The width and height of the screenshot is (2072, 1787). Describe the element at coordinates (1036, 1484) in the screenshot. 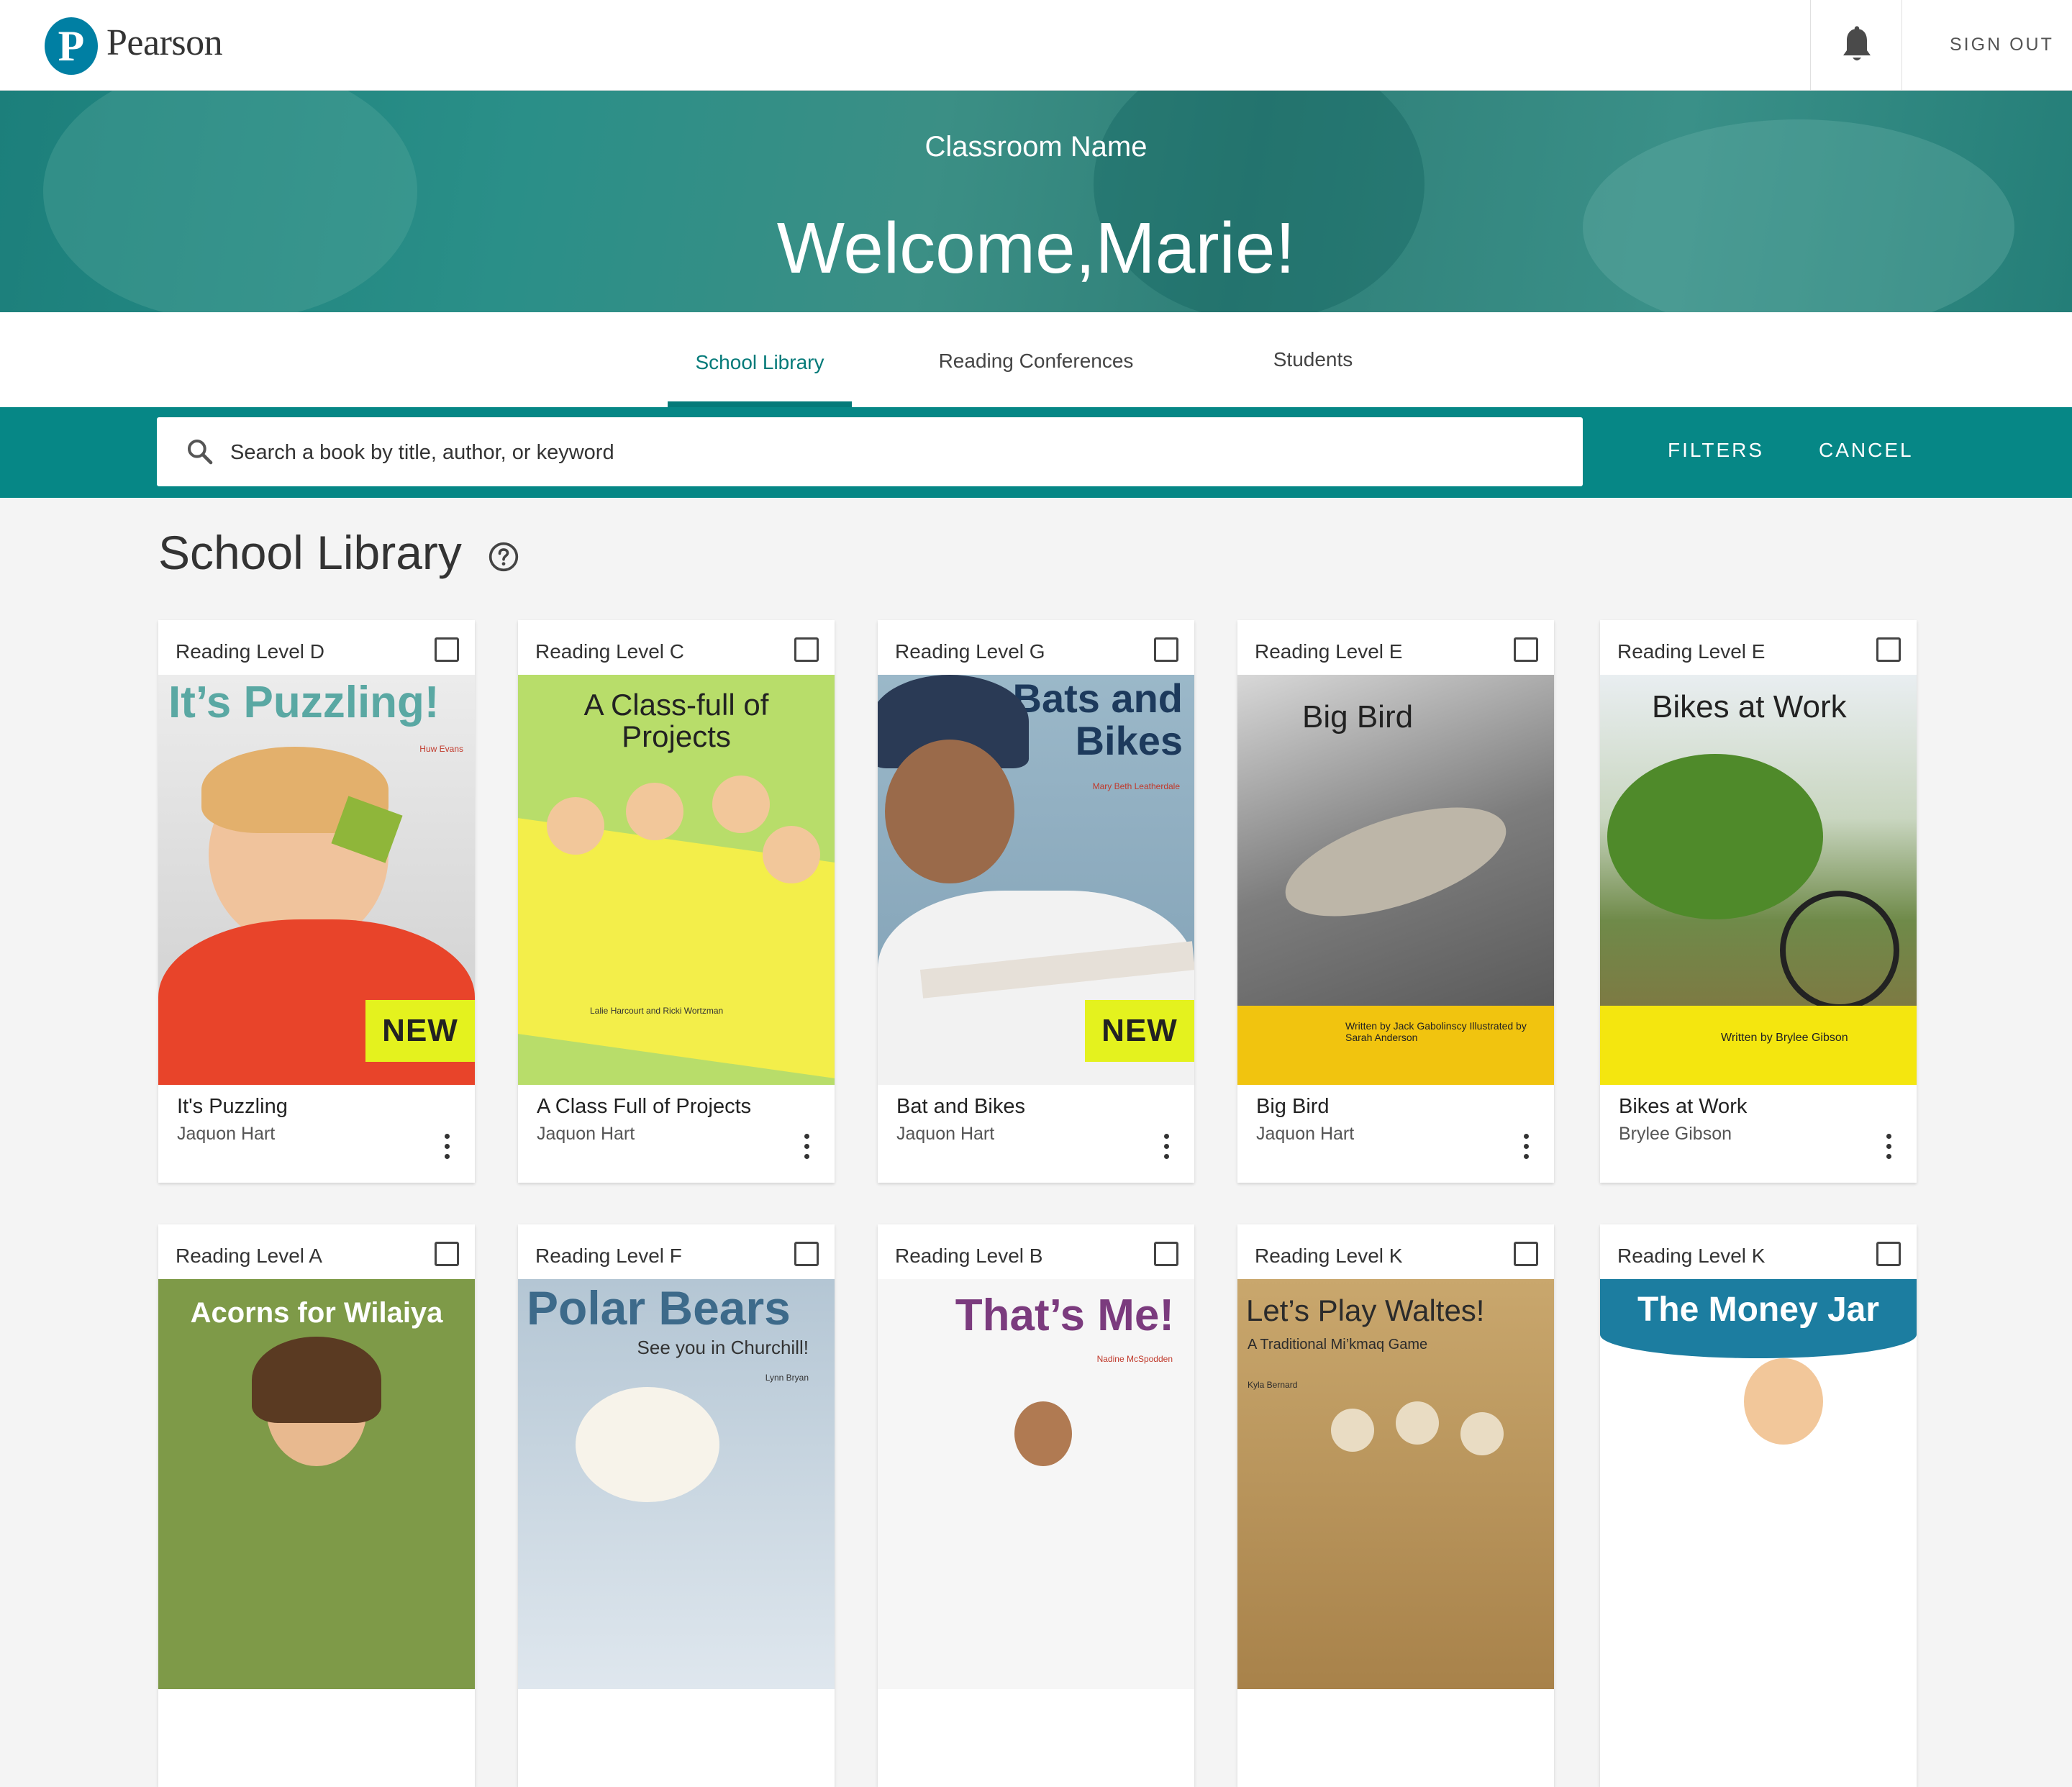

I see `book-cover: That’s Me! Nadine McSpodden` at that location.